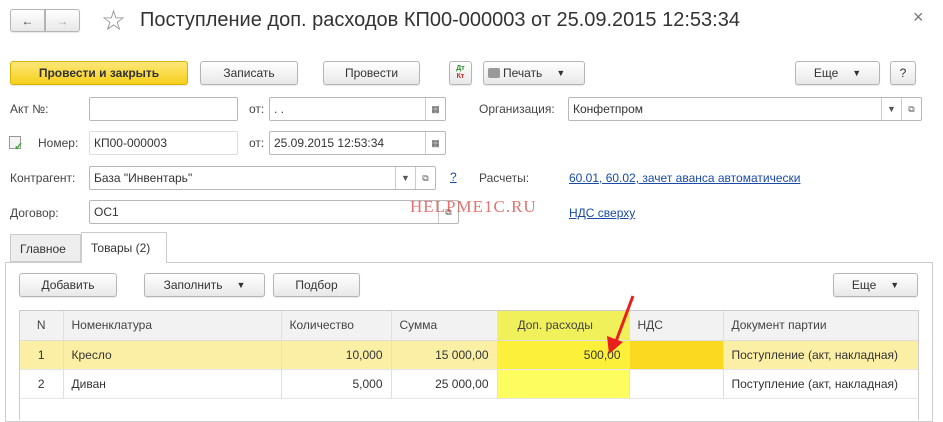  What do you see at coordinates (504, 178) in the screenshot?
I see `settlements-label: Расчеты:` at bounding box center [504, 178].